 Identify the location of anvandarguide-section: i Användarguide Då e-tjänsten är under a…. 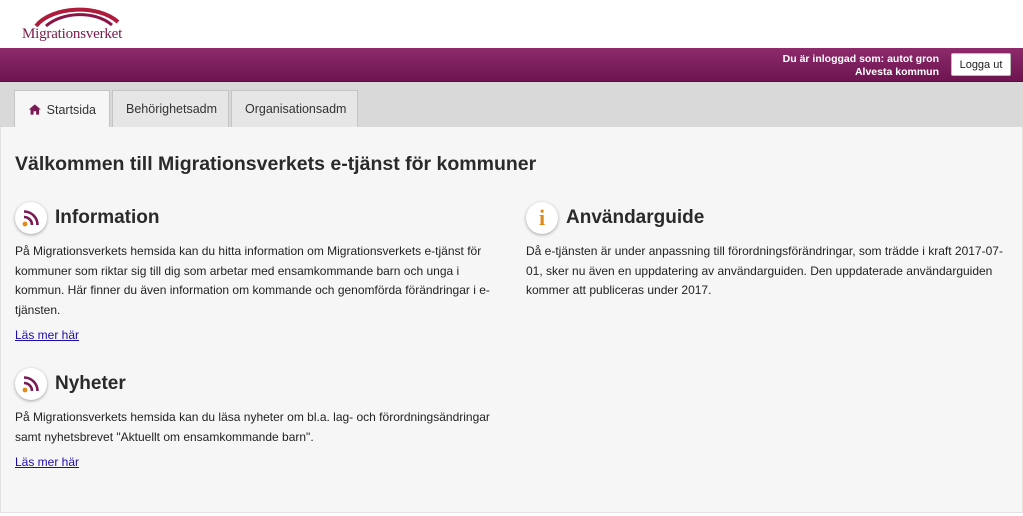
(766, 251).